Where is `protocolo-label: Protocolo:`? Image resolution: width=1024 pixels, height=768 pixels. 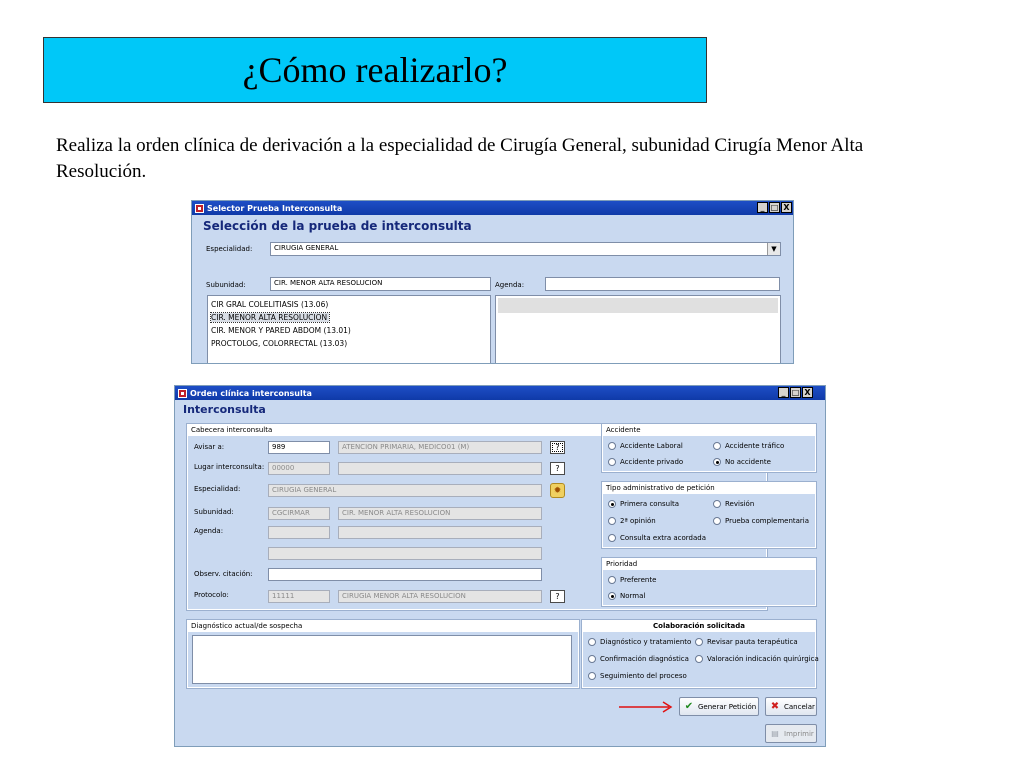
protocolo-label: Protocolo: is located at coordinates (211, 595).